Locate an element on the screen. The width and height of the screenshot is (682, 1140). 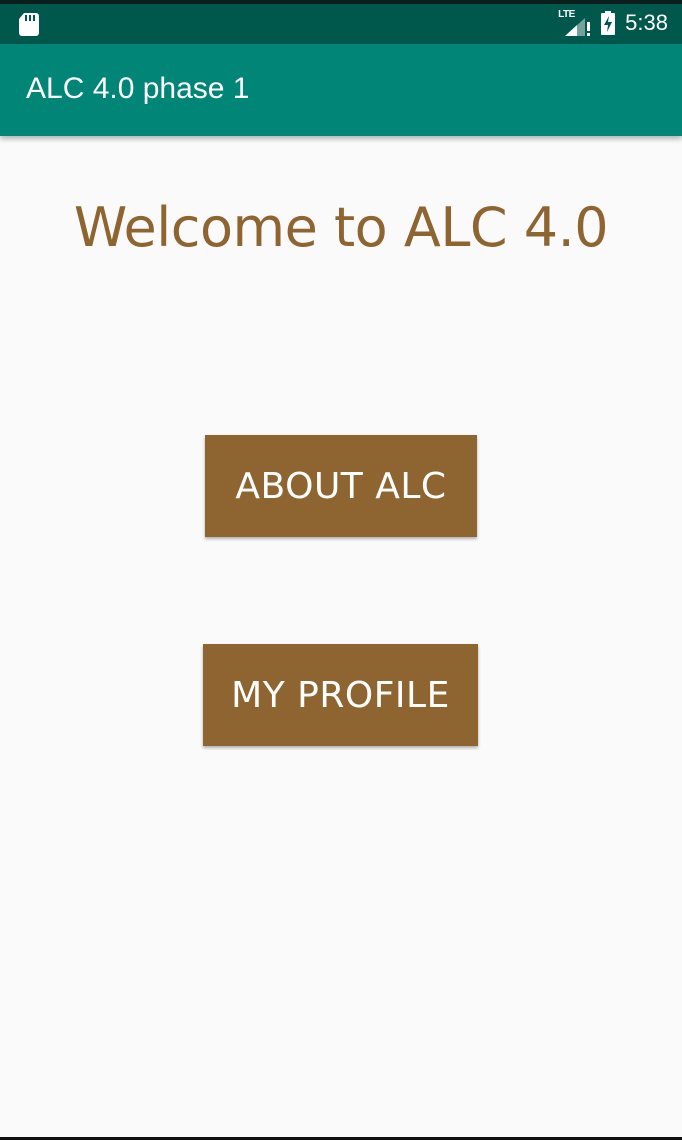
about-alc-button: ABOUT ALC is located at coordinates (341, 486).